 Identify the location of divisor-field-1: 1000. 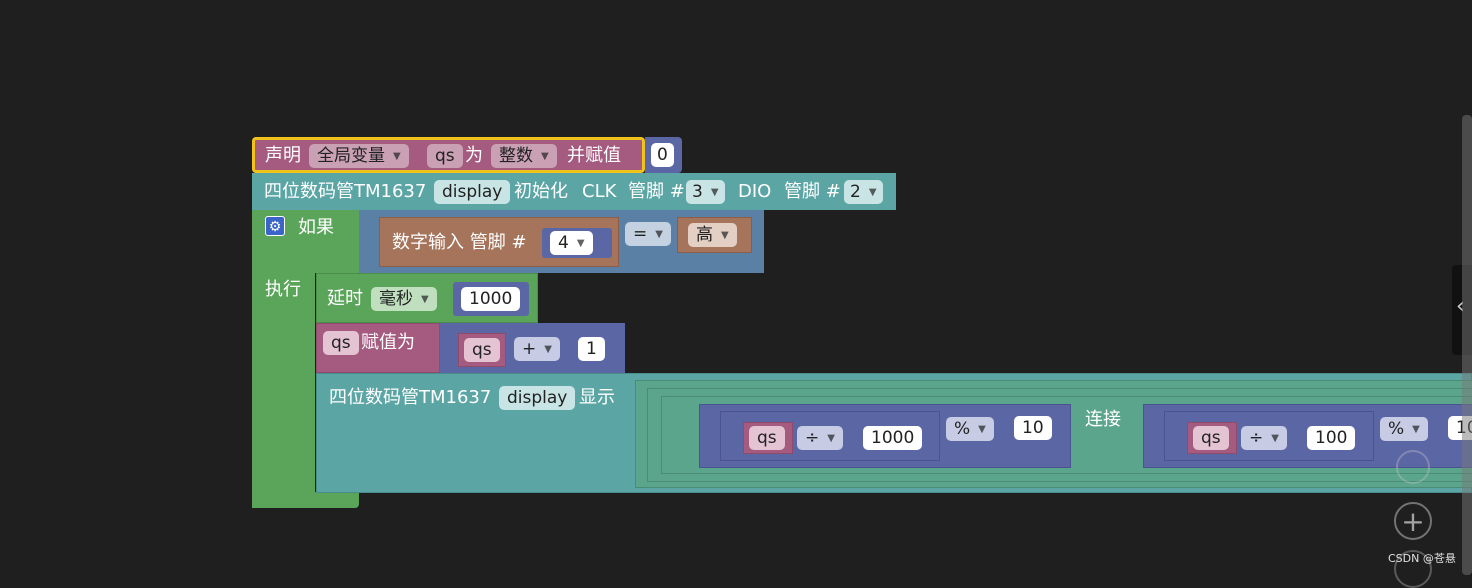
(893, 438).